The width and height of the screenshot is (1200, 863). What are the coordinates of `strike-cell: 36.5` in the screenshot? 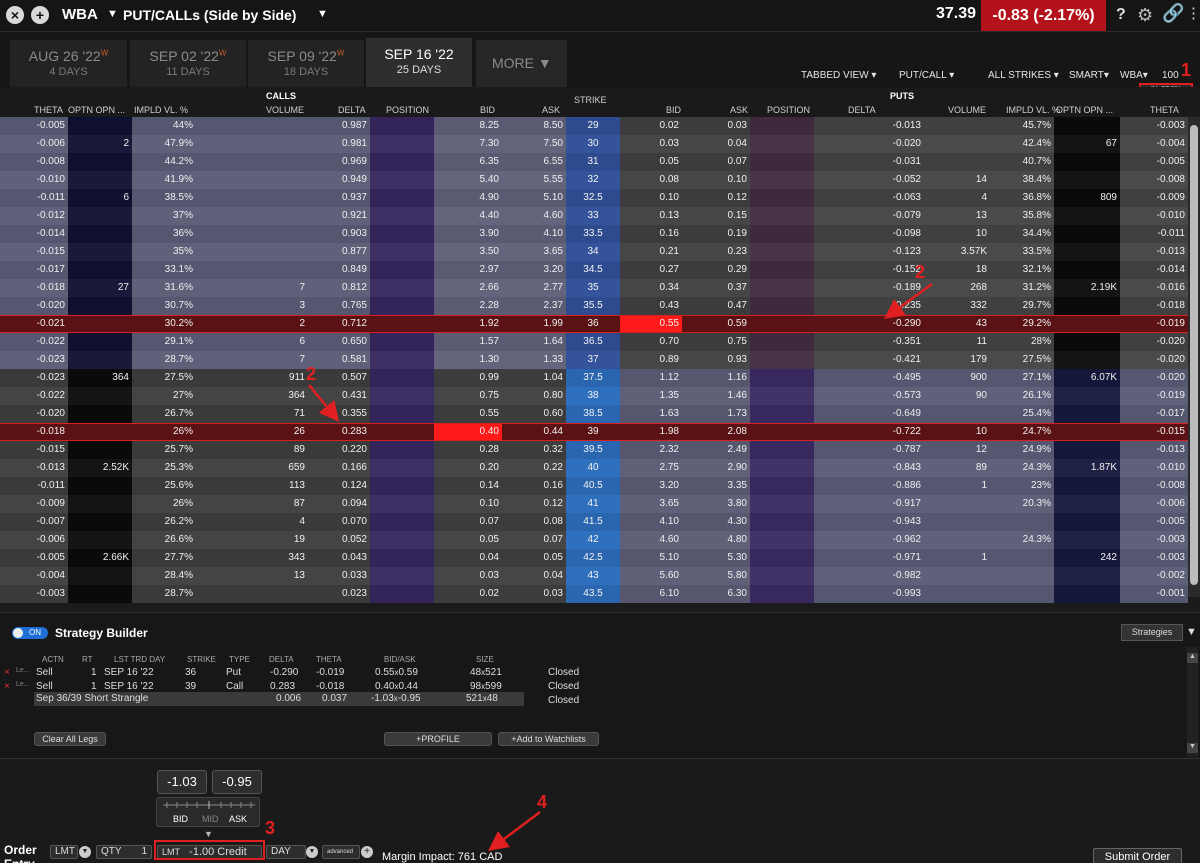 It's located at (593, 342).